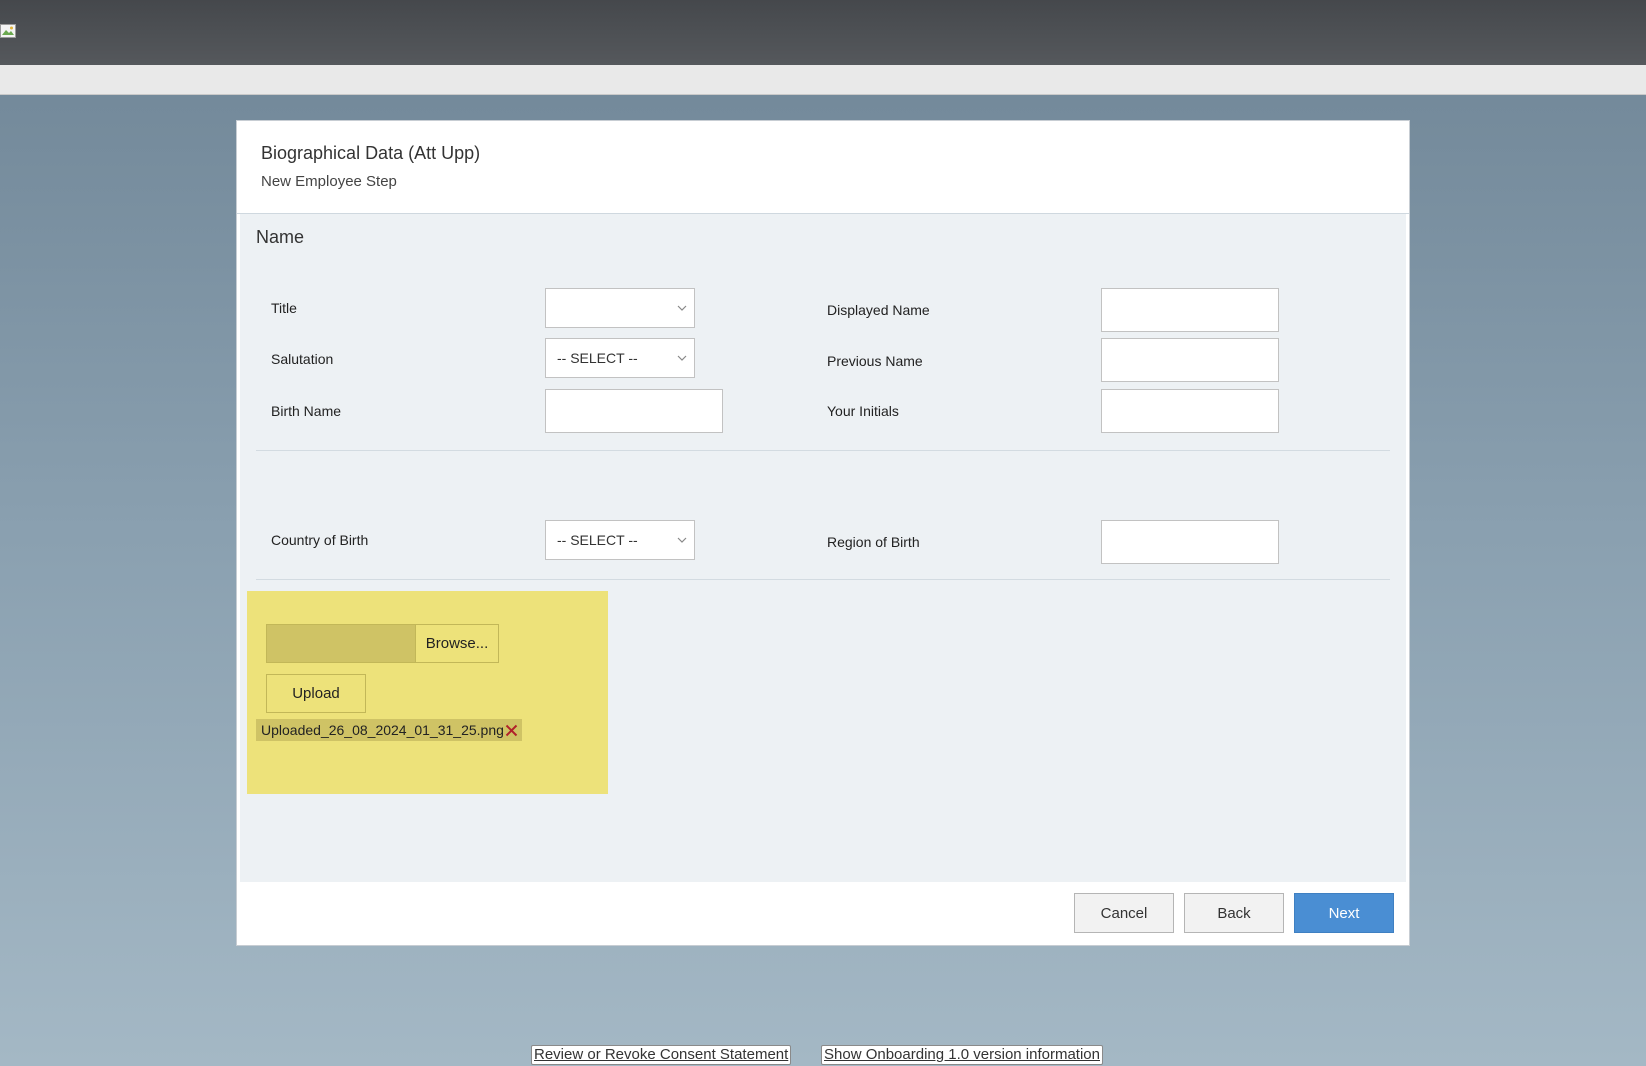 The height and width of the screenshot is (1066, 1646). I want to click on your-initials-label: Your Initials, so click(863, 411).